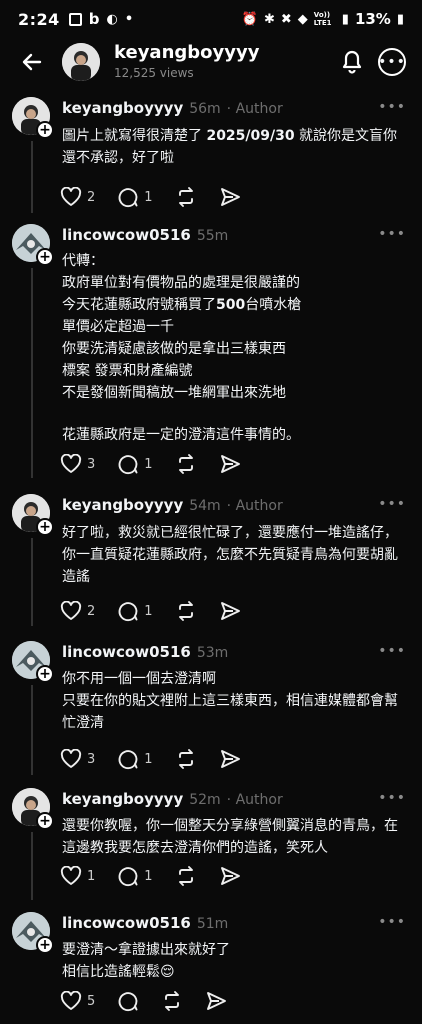 The width and height of the screenshot is (422, 1024). What do you see at coordinates (302, 19) in the screenshot?
I see `wifi-icon: ◆` at bounding box center [302, 19].